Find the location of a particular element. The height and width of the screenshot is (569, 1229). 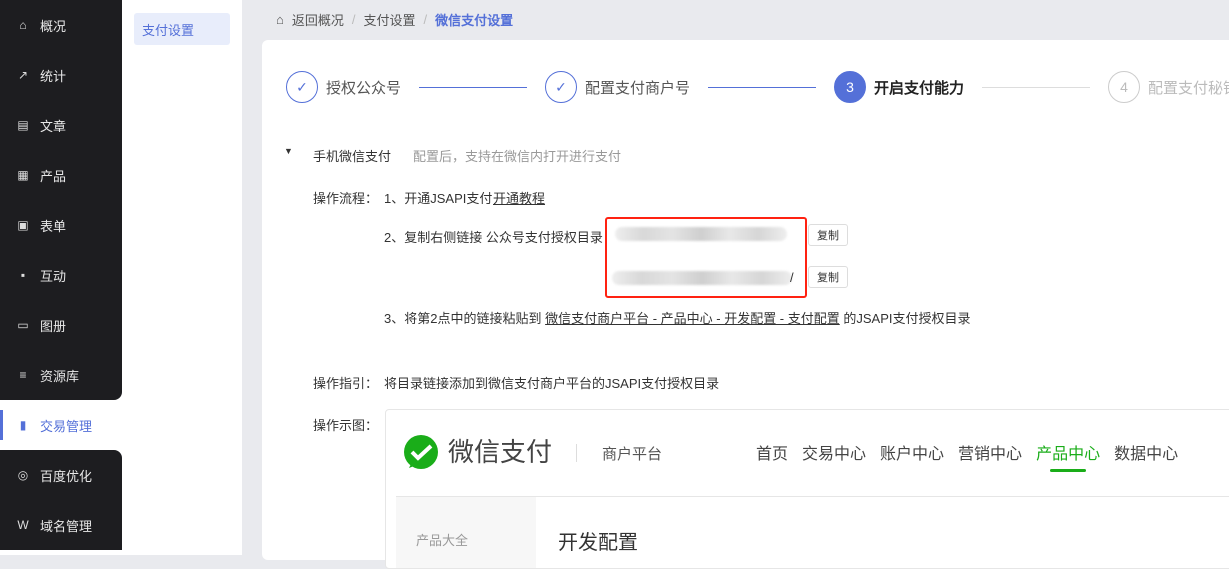

domain-icon: W is located at coordinates (23, 525).